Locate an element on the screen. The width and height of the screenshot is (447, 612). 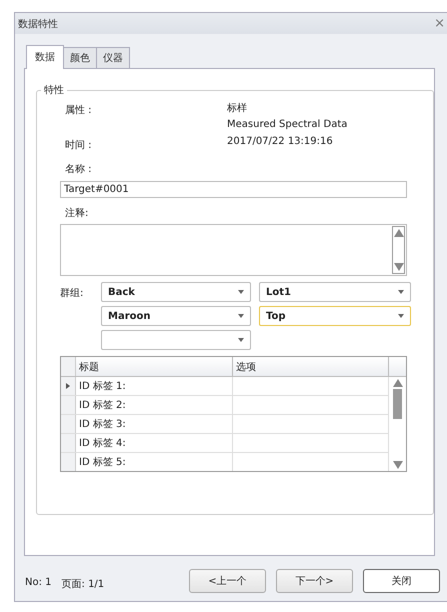
table-cell: ID 标签 4: is located at coordinates (154, 443).